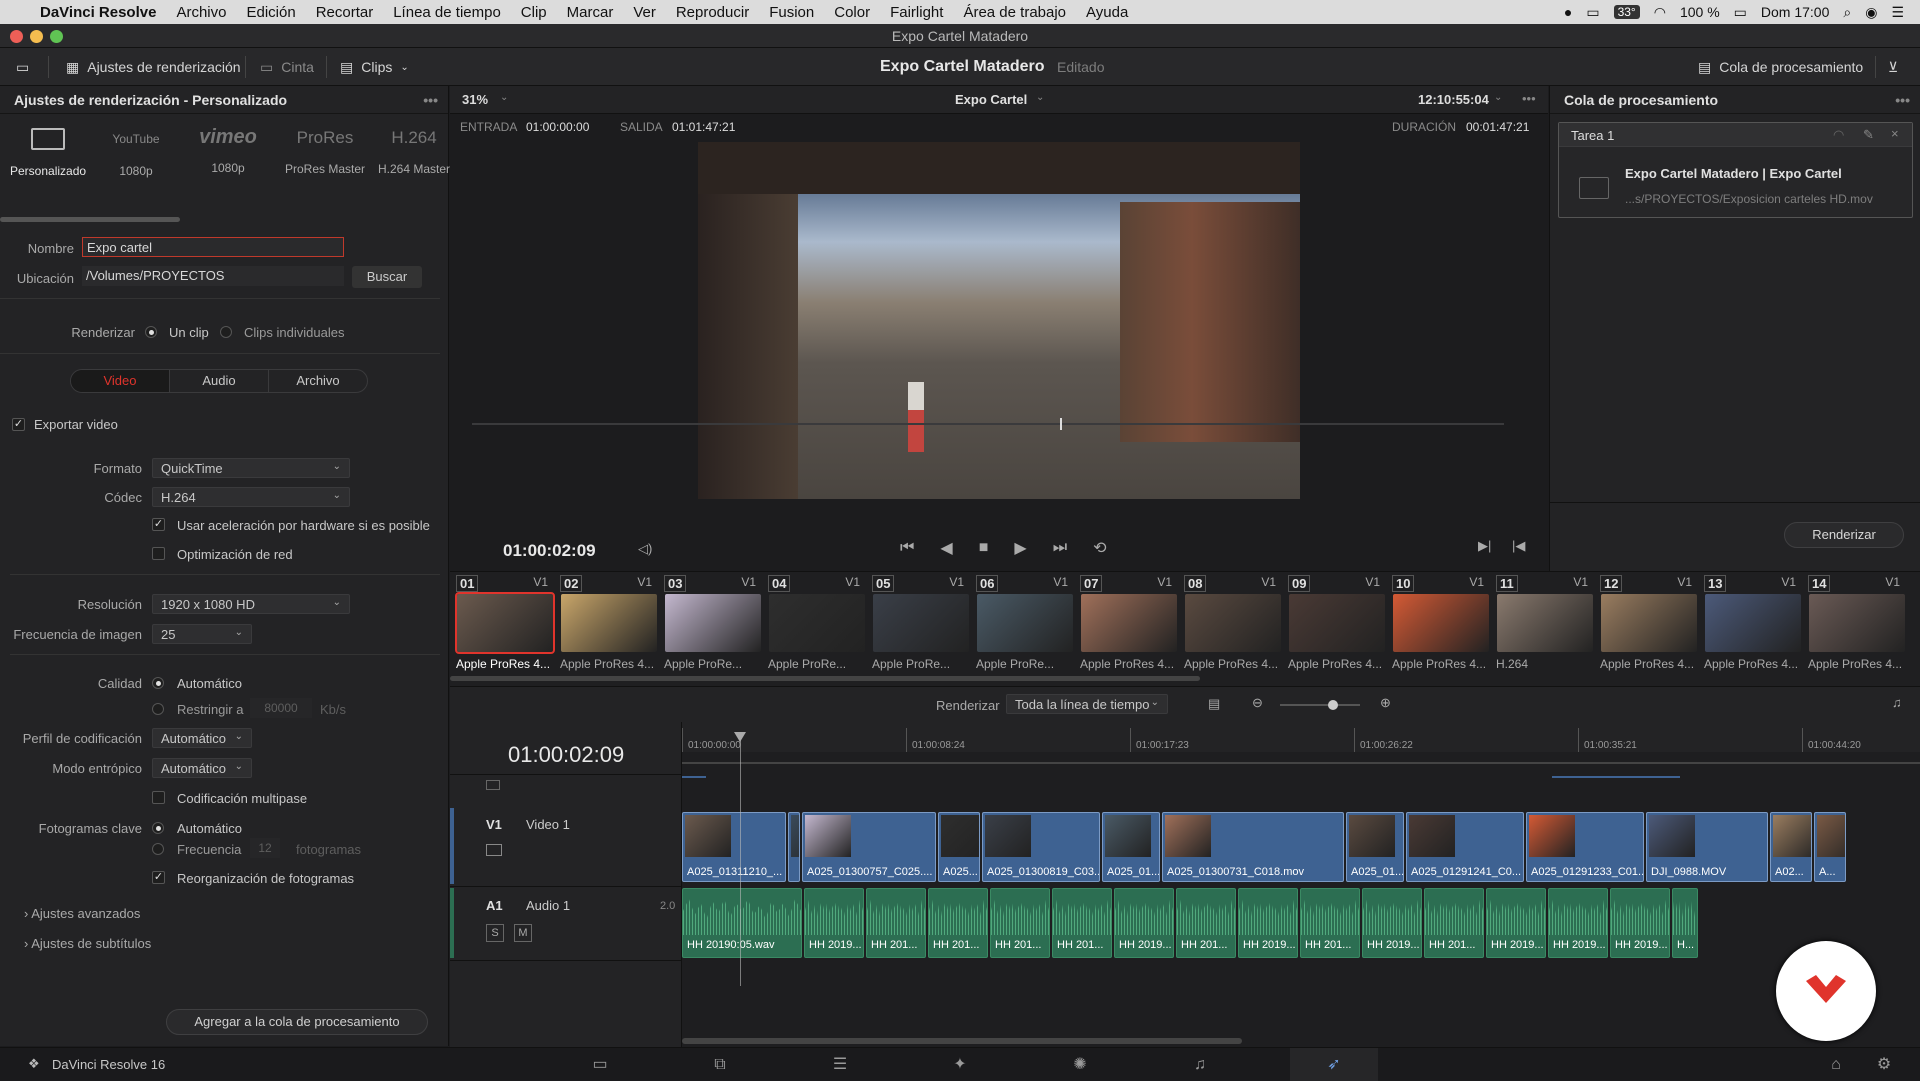 The width and height of the screenshot is (1920, 1081). Describe the element at coordinates (960, 1065) in the screenshot. I see `fusion-page-icon: ✦` at that location.